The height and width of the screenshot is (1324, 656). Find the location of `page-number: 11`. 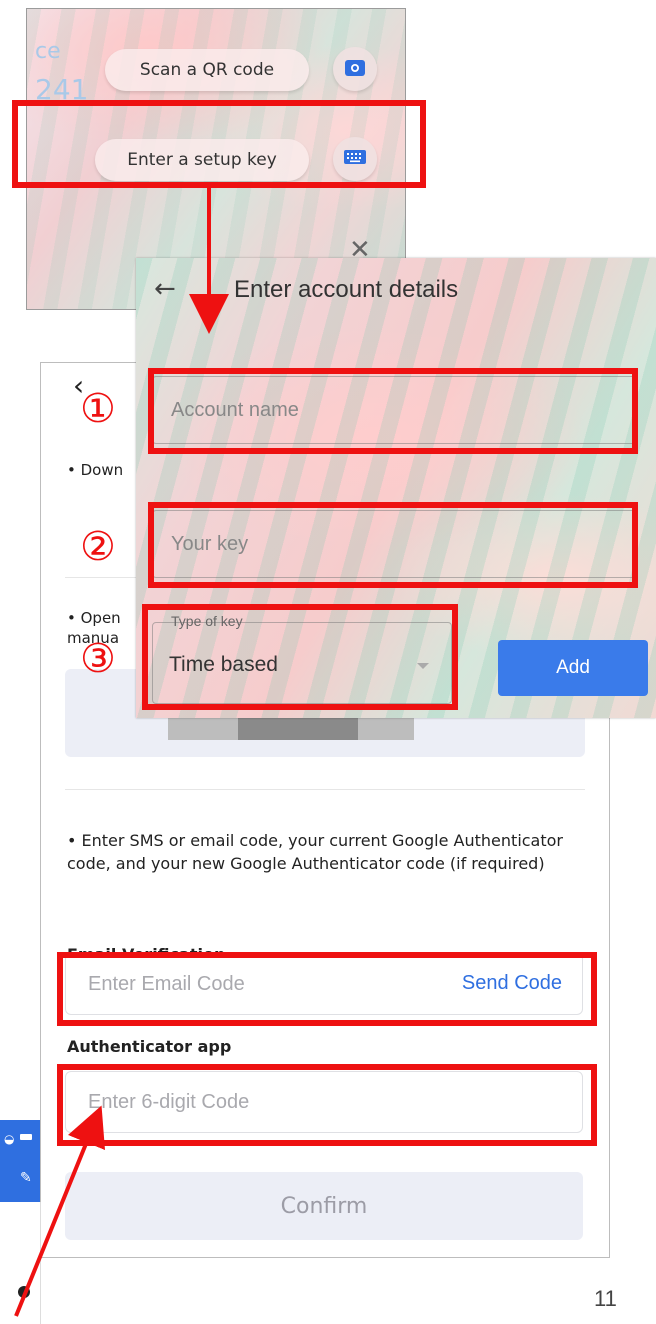

page-number: 11 is located at coordinates (605, 1298).